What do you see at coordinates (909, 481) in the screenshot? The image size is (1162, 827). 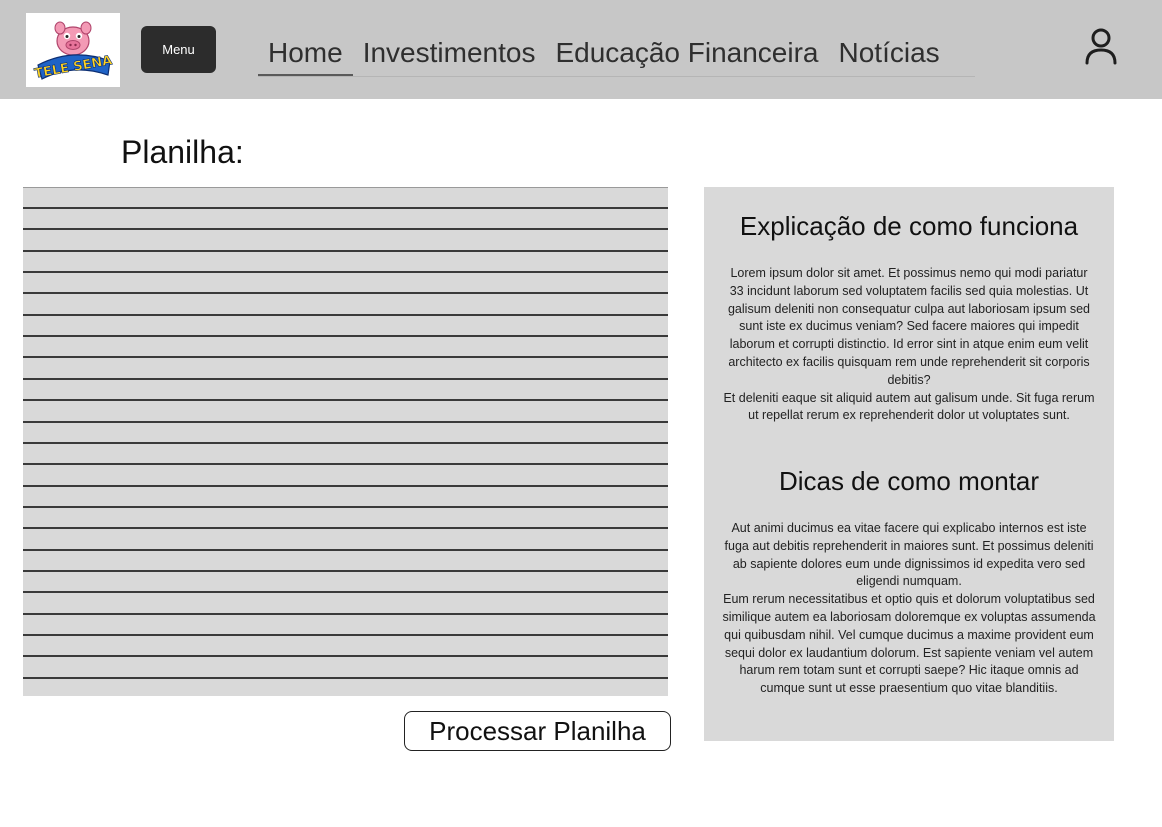 I see `tips-title: Dicas de como montar` at bounding box center [909, 481].